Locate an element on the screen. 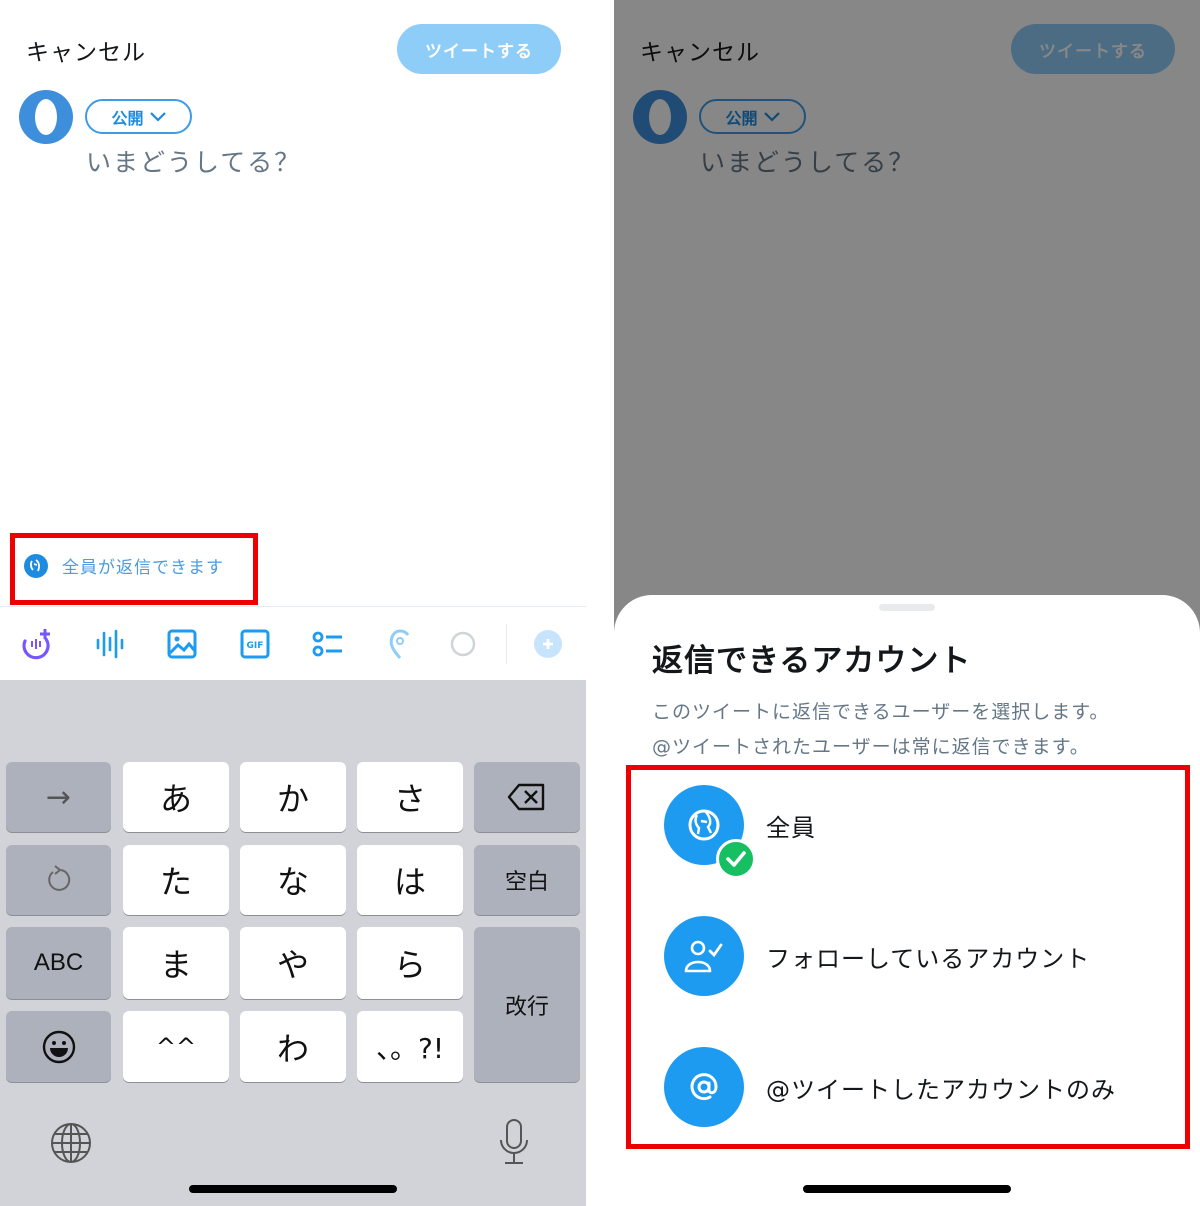  key-ya: や is located at coordinates (293, 963).